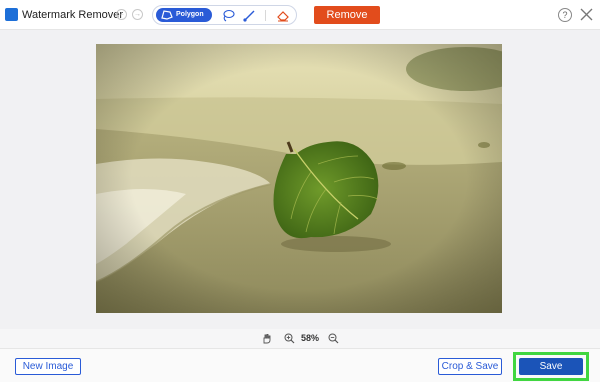  Describe the element at coordinates (11, 14) in the screenshot. I see `watermark-app-icon` at that location.